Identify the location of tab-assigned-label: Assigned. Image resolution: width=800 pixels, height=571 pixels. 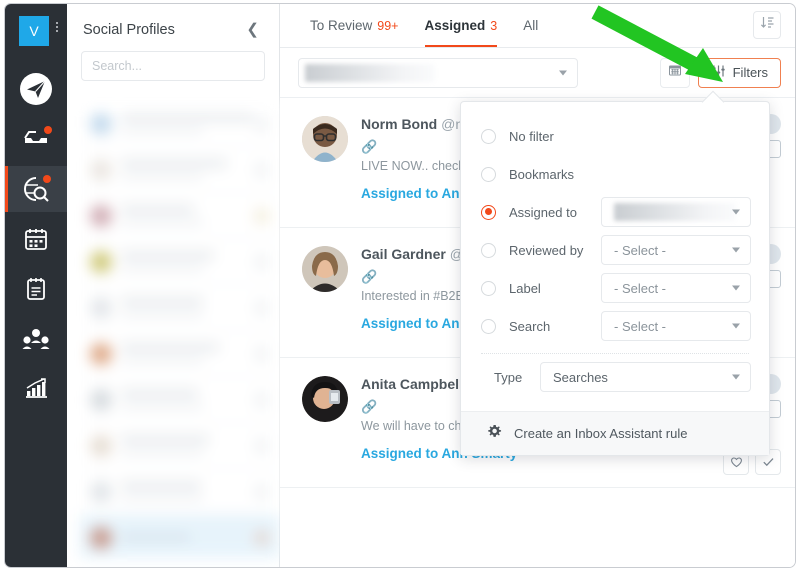
(455, 25).